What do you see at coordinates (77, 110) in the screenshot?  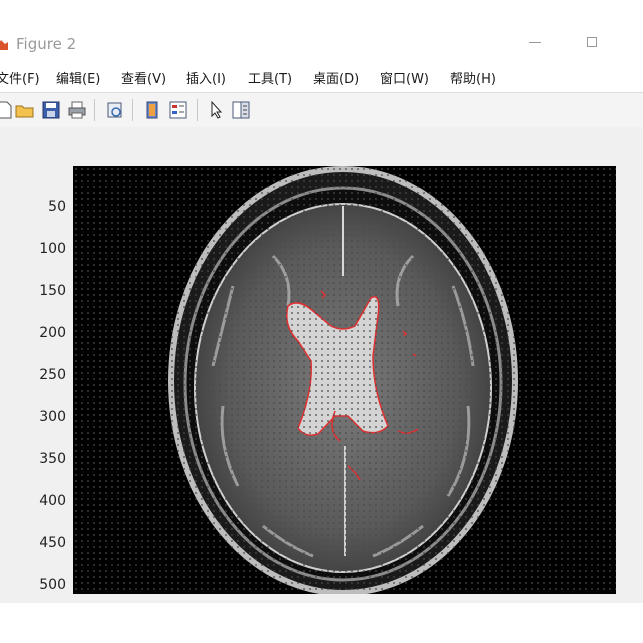 I see `print-icon` at bounding box center [77, 110].